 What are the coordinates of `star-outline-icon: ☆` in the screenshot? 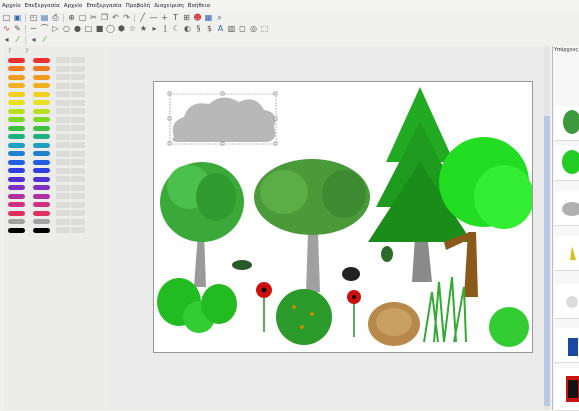 It's located at (132, 28).